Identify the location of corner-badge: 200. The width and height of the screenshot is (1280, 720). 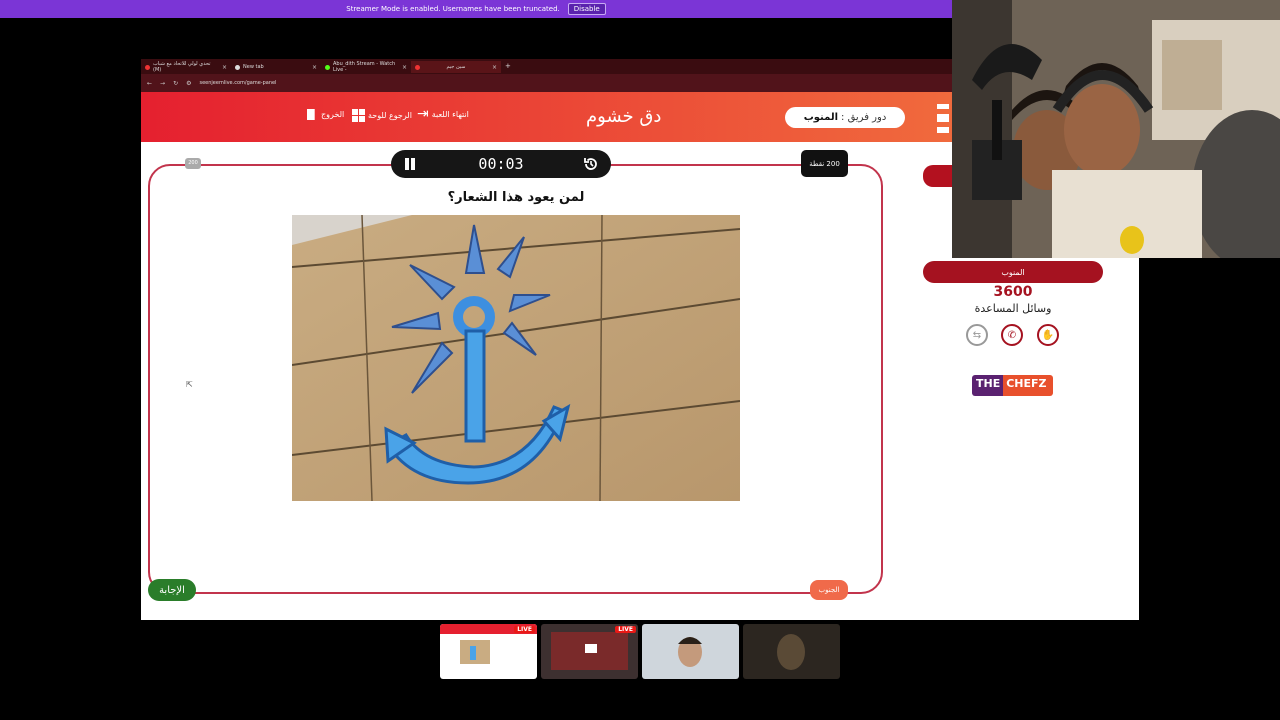
(193, 163).